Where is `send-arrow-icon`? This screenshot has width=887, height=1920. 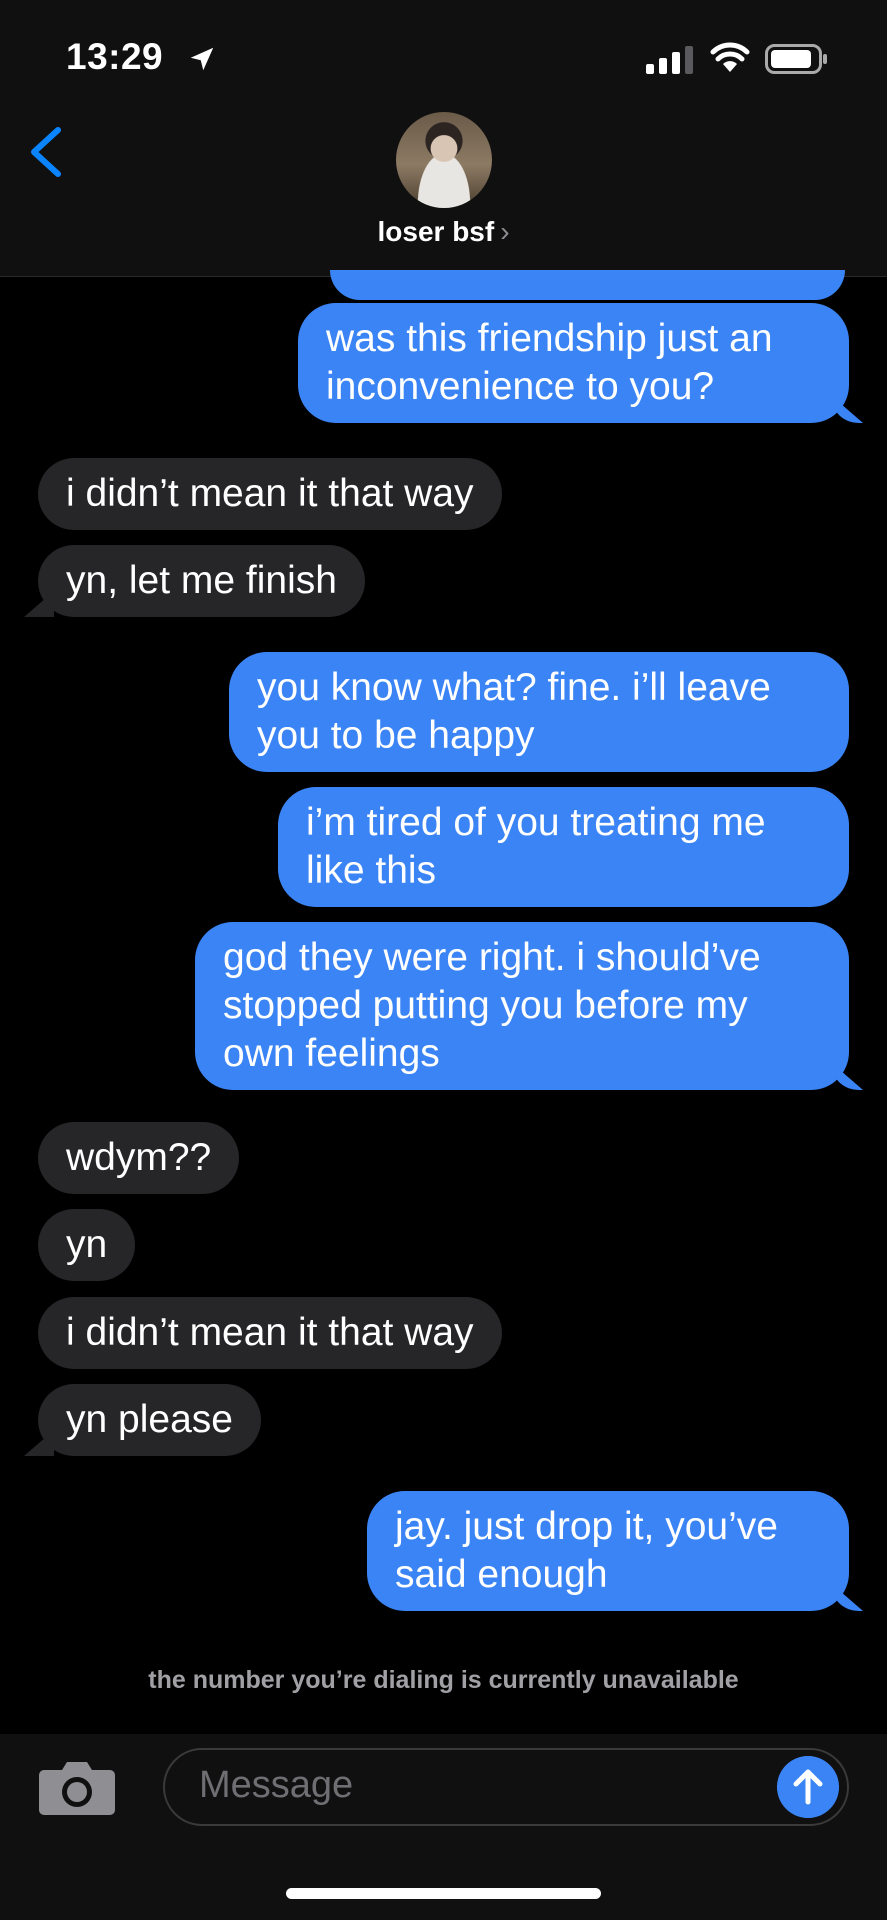
send-arrow-icon is located at coordinates (808, 1787).